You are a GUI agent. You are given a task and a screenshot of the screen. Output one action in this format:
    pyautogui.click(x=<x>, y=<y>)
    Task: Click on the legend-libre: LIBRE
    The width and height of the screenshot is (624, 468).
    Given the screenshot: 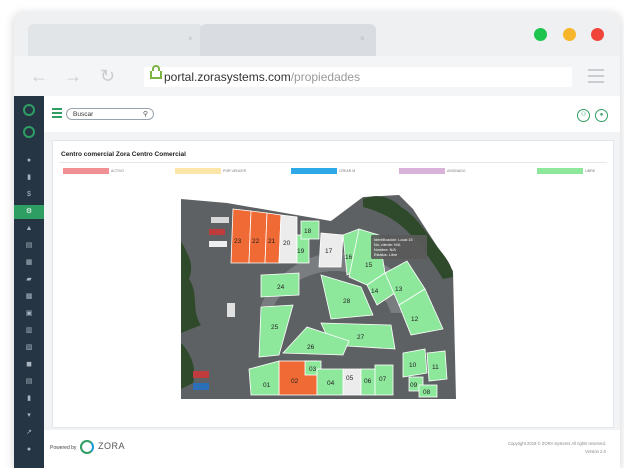 What is the action you would take?
    pyautogui.click(x=566, y=171)
    